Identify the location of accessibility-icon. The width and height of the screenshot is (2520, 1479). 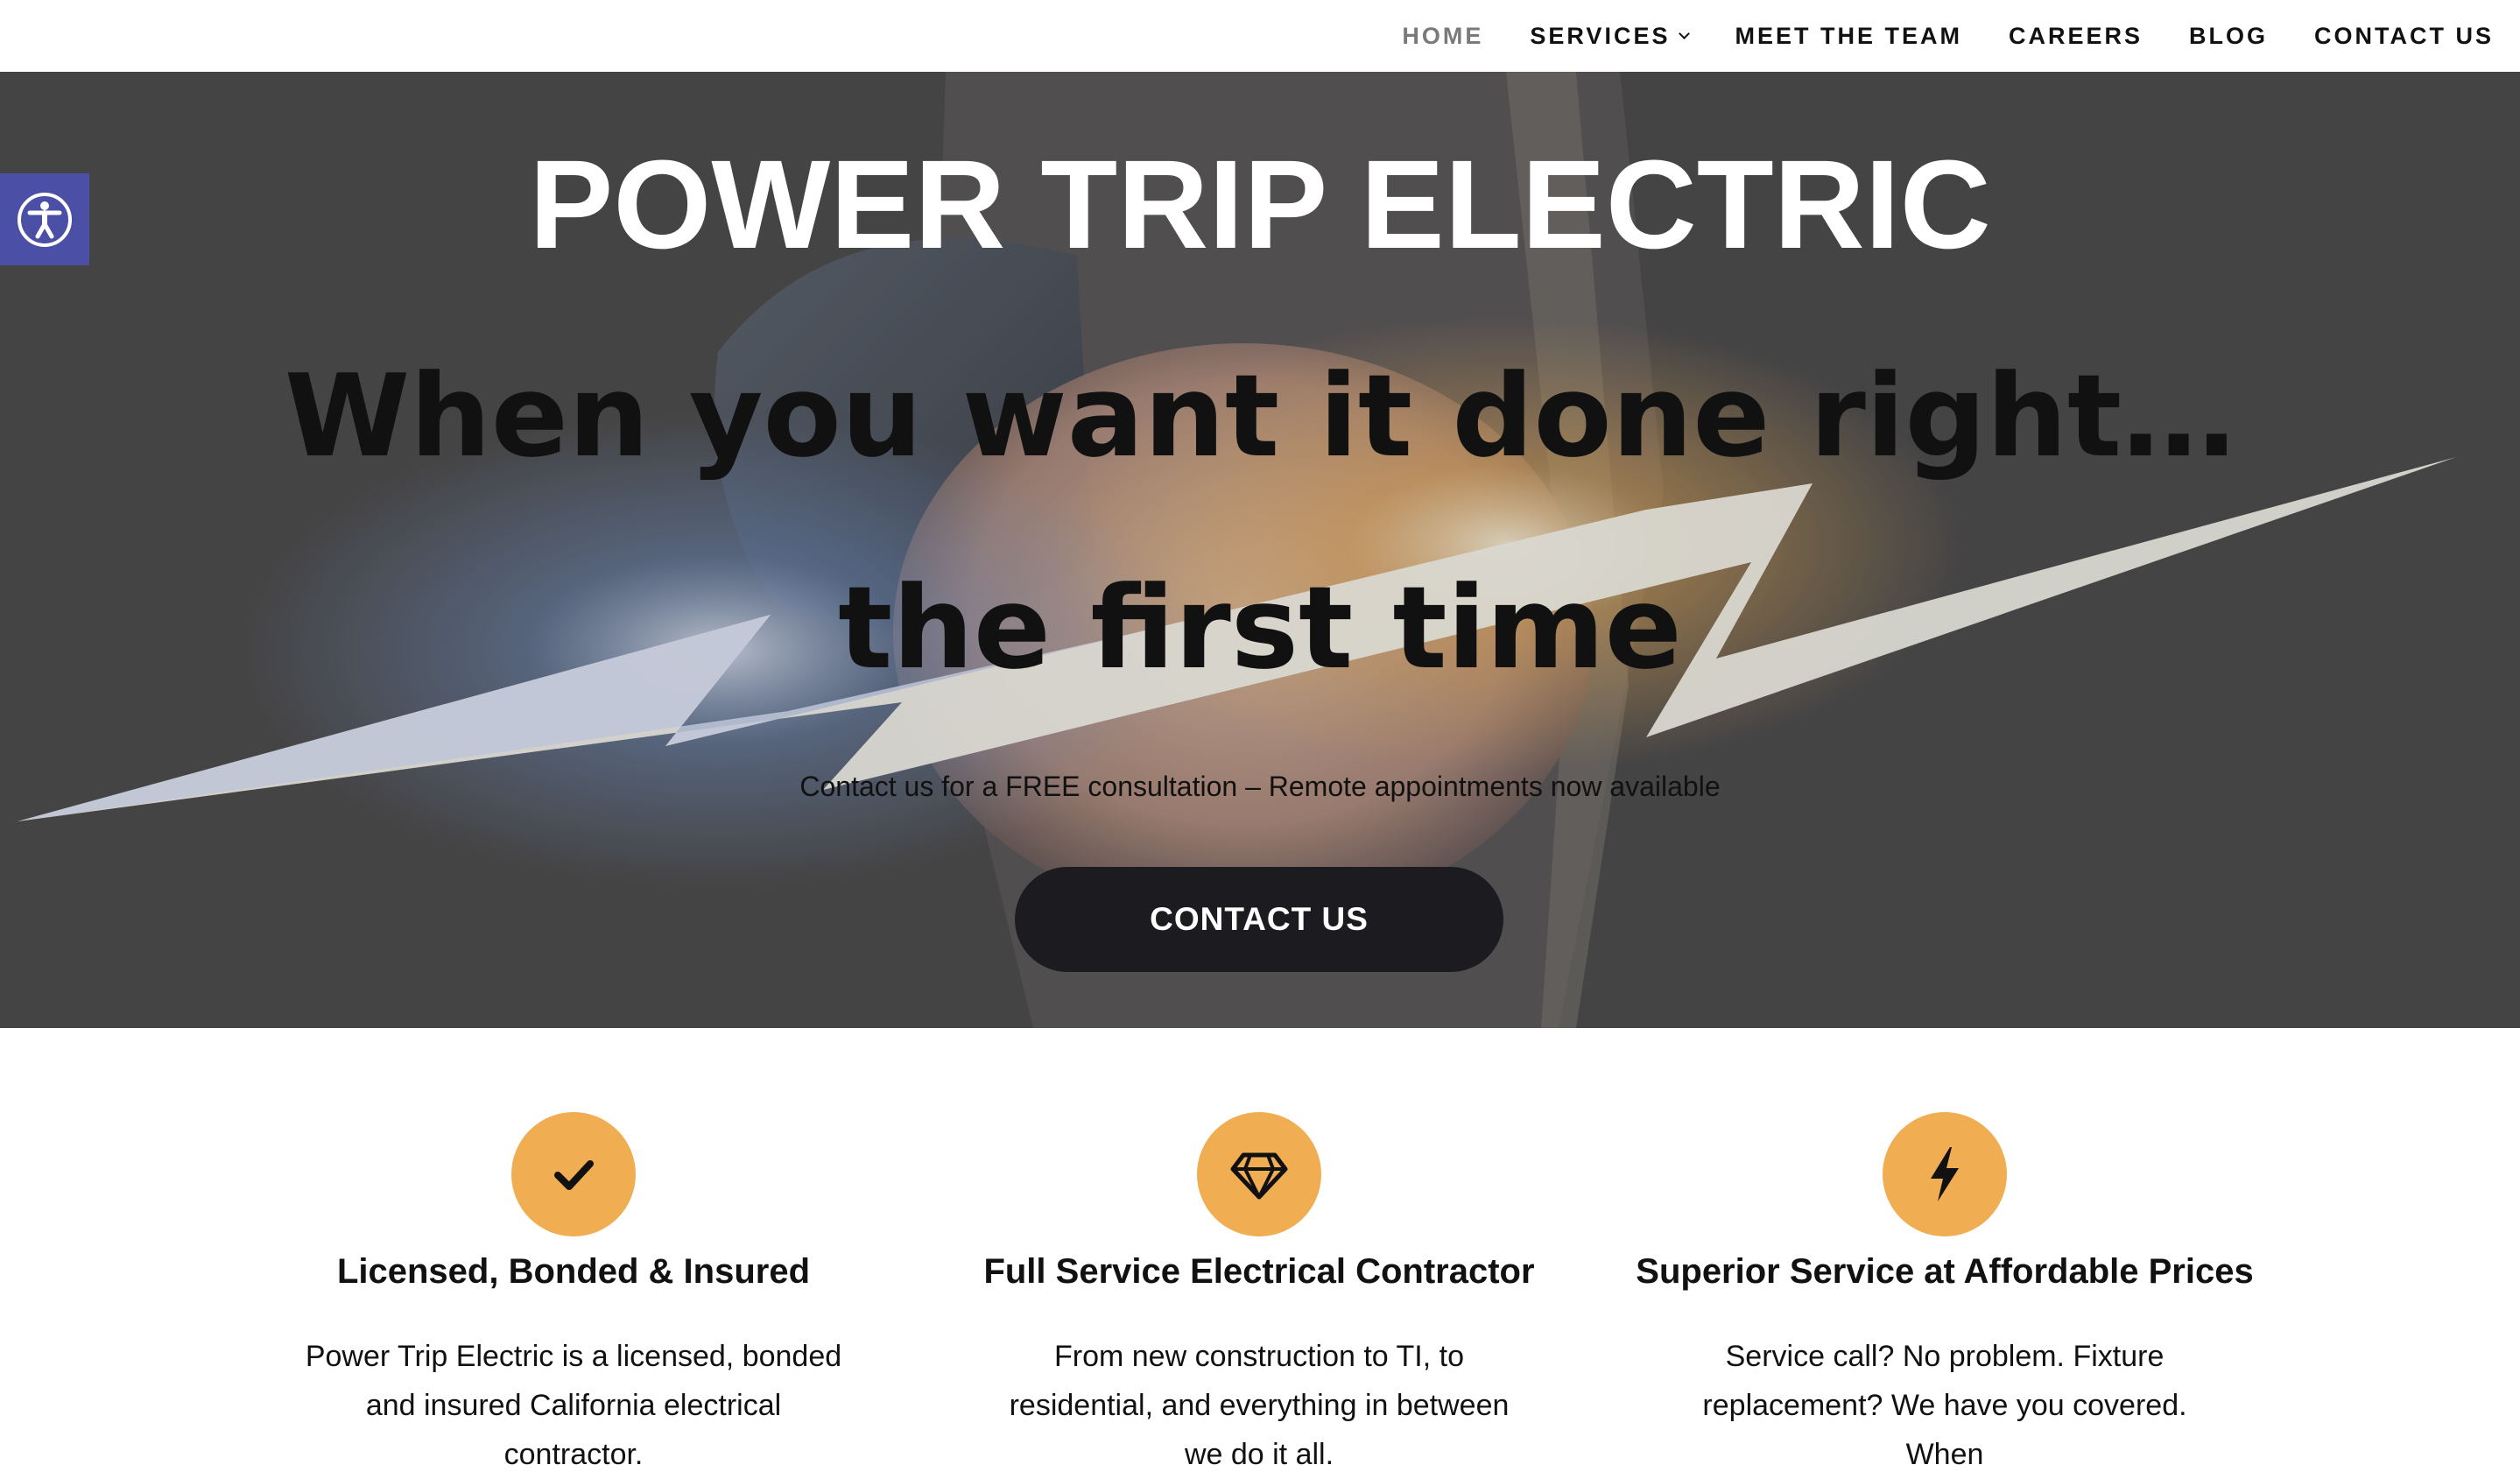
(45, 219).